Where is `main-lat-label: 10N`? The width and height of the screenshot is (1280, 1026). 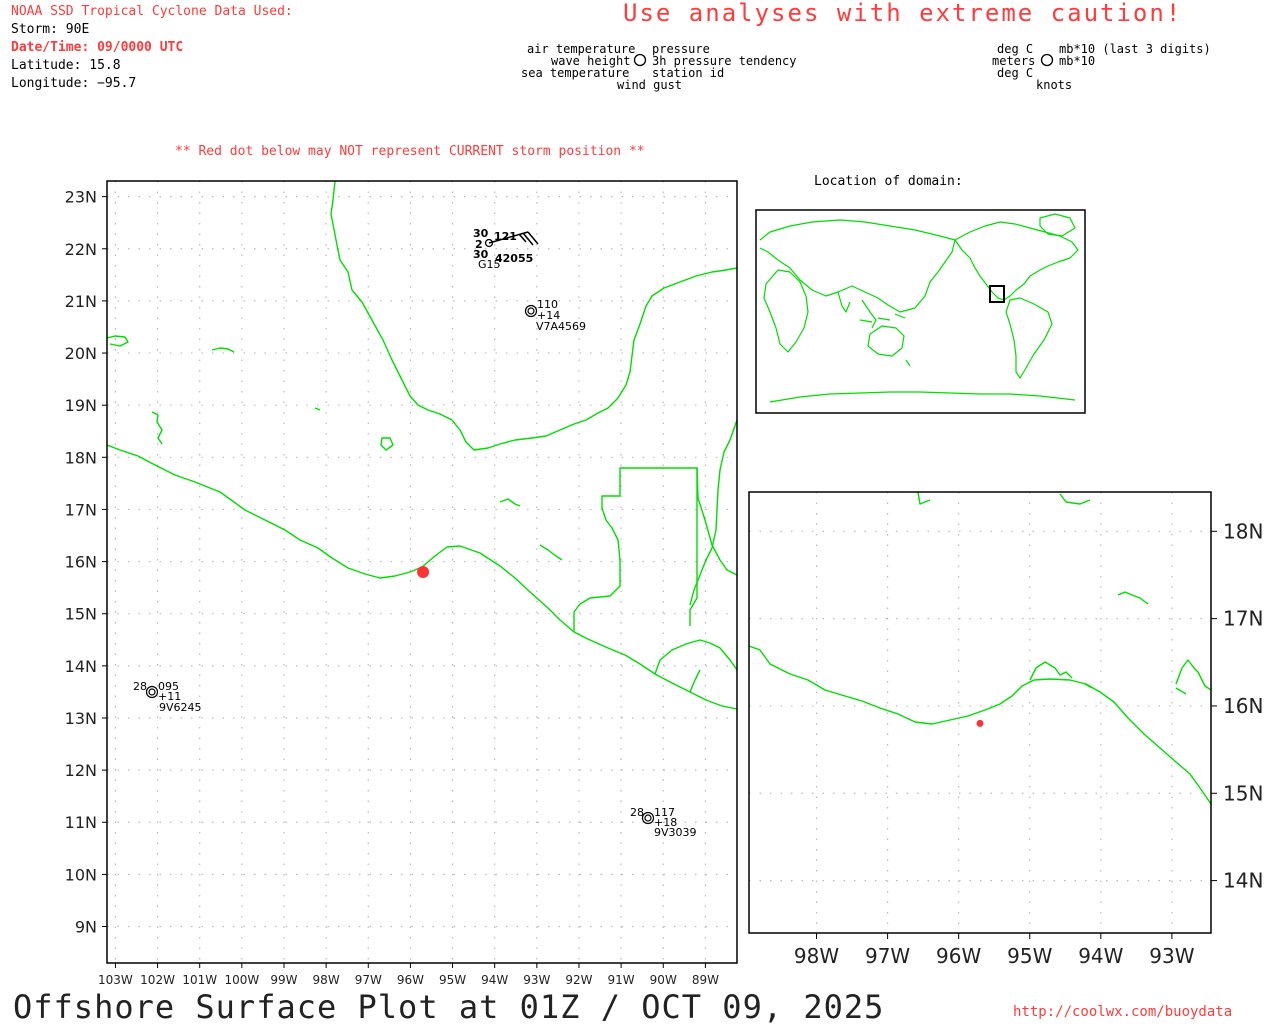 main-lat-label: 10N is located at coordinates (81, 874).